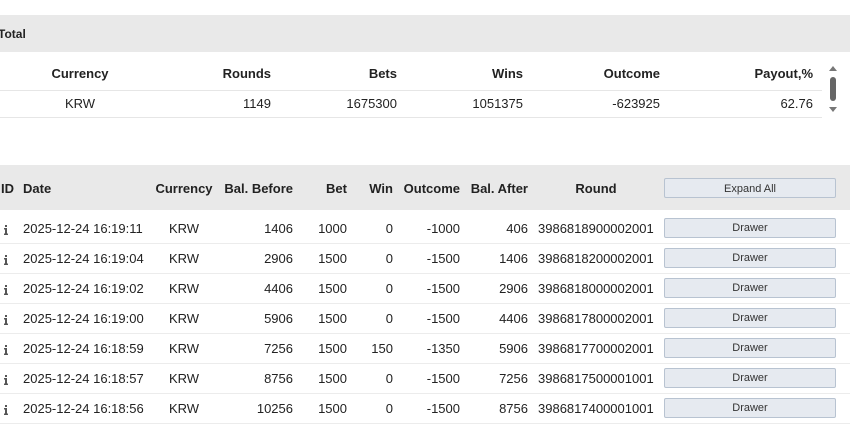 The width and height of the screenshot is (850, 429). I want to click on summary-table-row: KRW 1149 1675300 1051375 -623925 62.76, so click(425, 106).